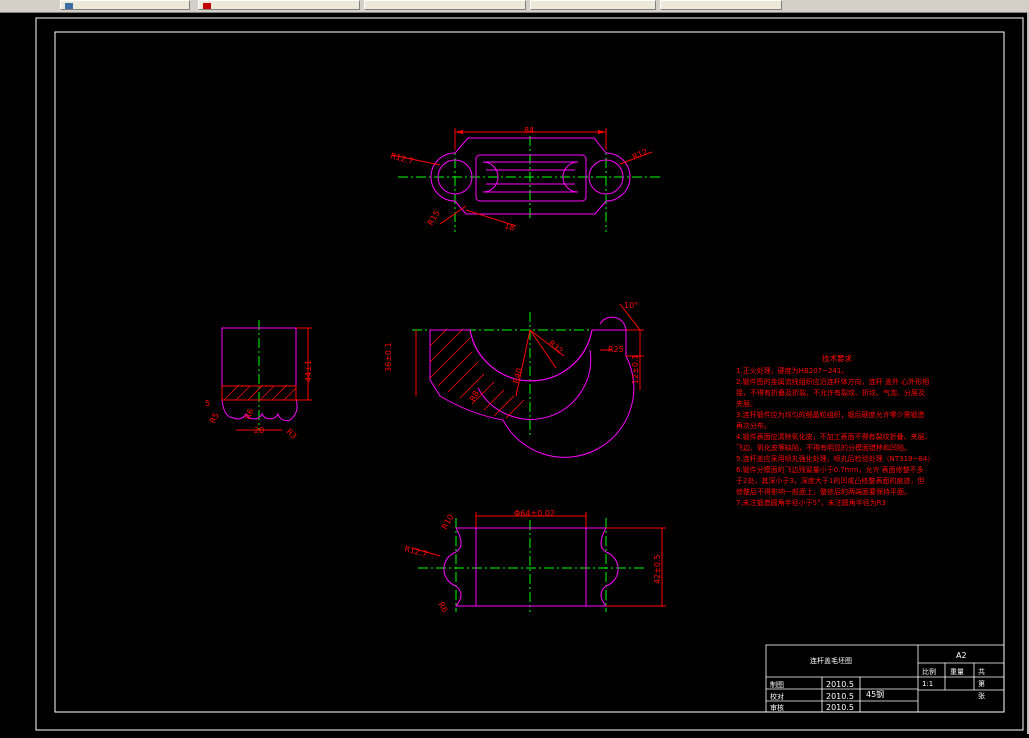  I want to click on scale-value: 1:1, so click(927, 684).